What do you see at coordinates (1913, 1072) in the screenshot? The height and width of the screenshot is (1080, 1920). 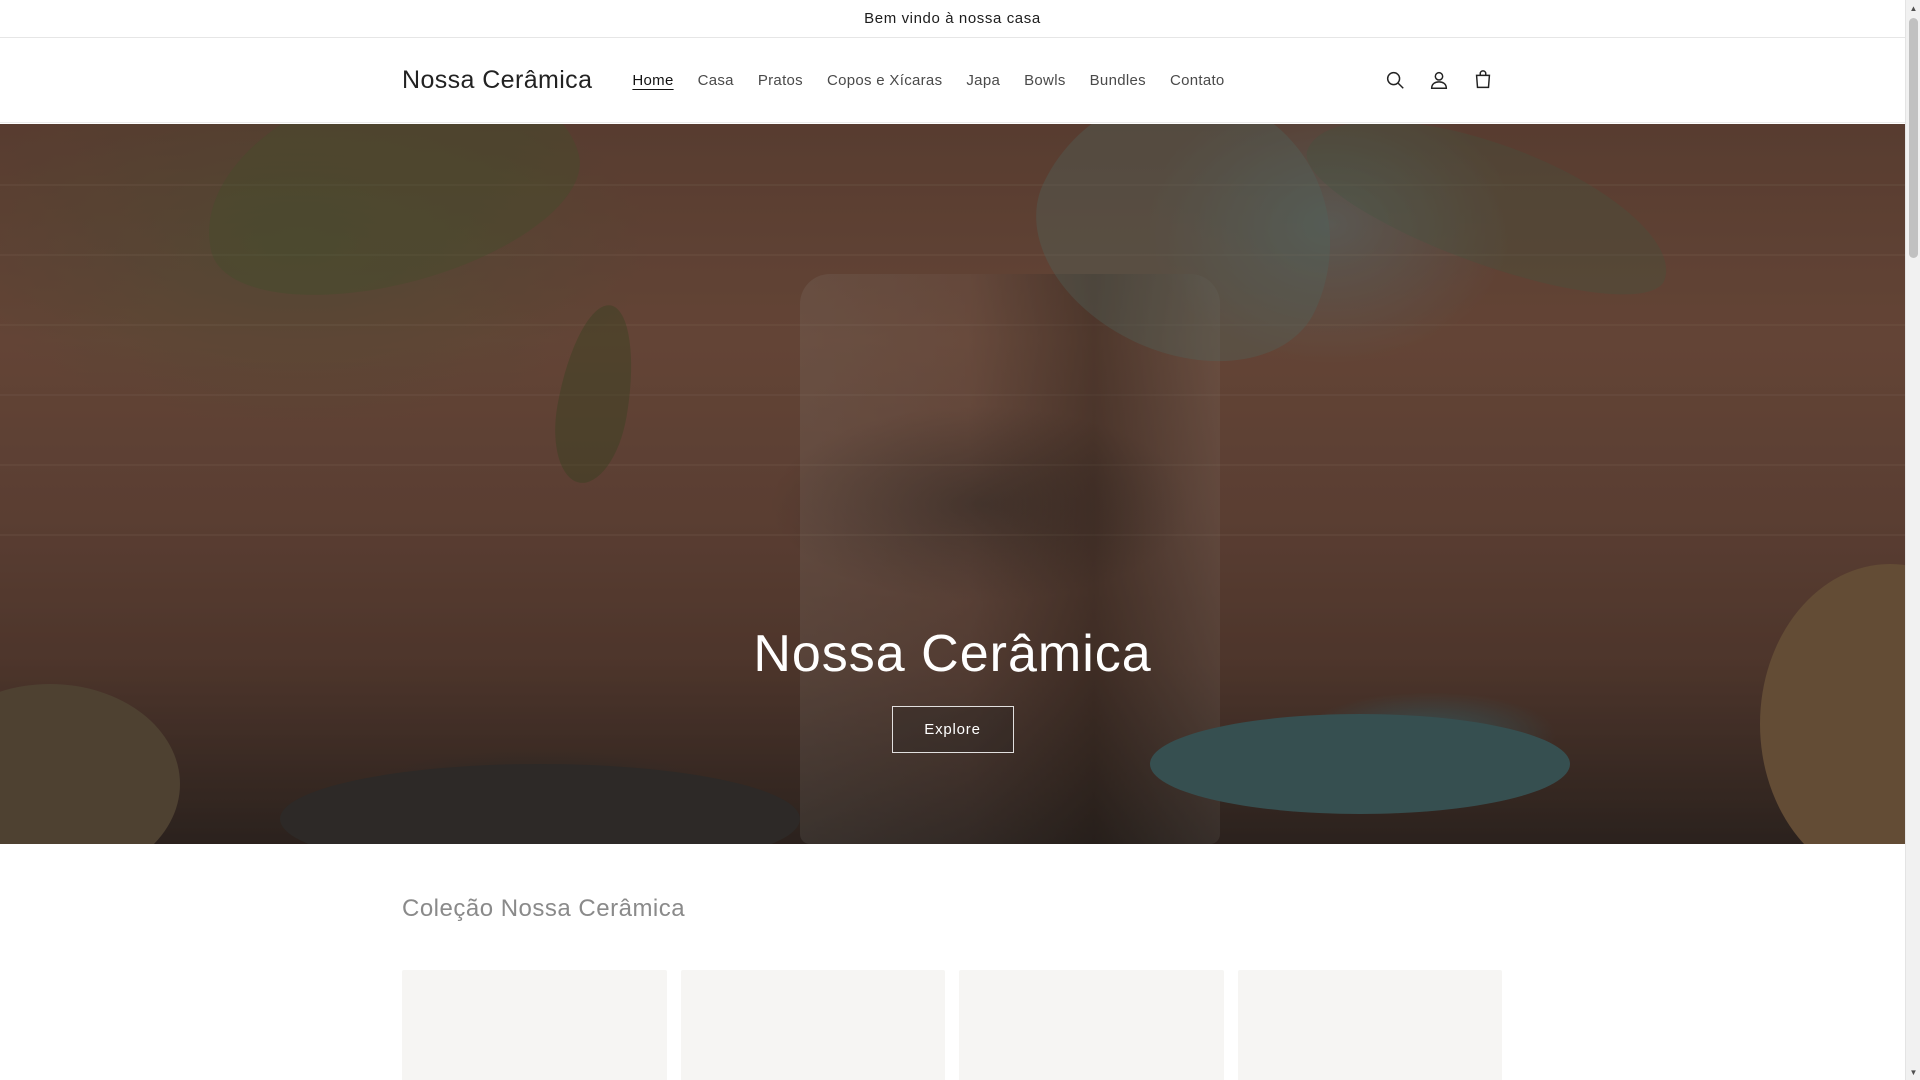 I see `scroll-down-icon: ▼` at bounding box center [1913, 1072].